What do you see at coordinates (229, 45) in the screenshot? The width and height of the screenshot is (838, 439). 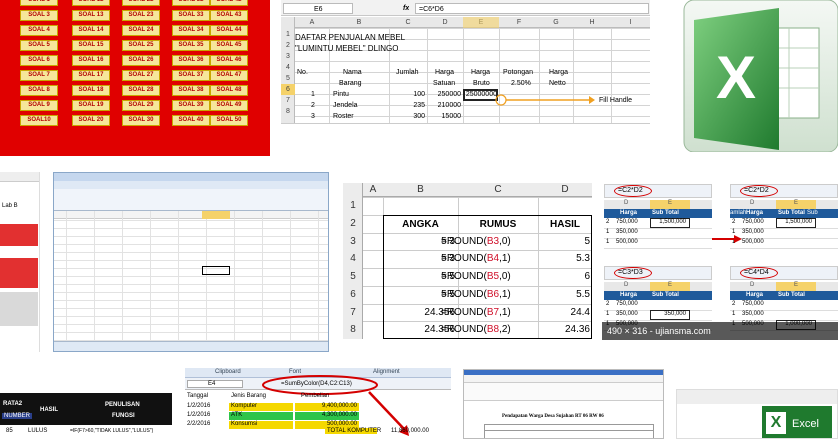 I see `soal-button: SOAL 45` at bounding box center [229, 45].